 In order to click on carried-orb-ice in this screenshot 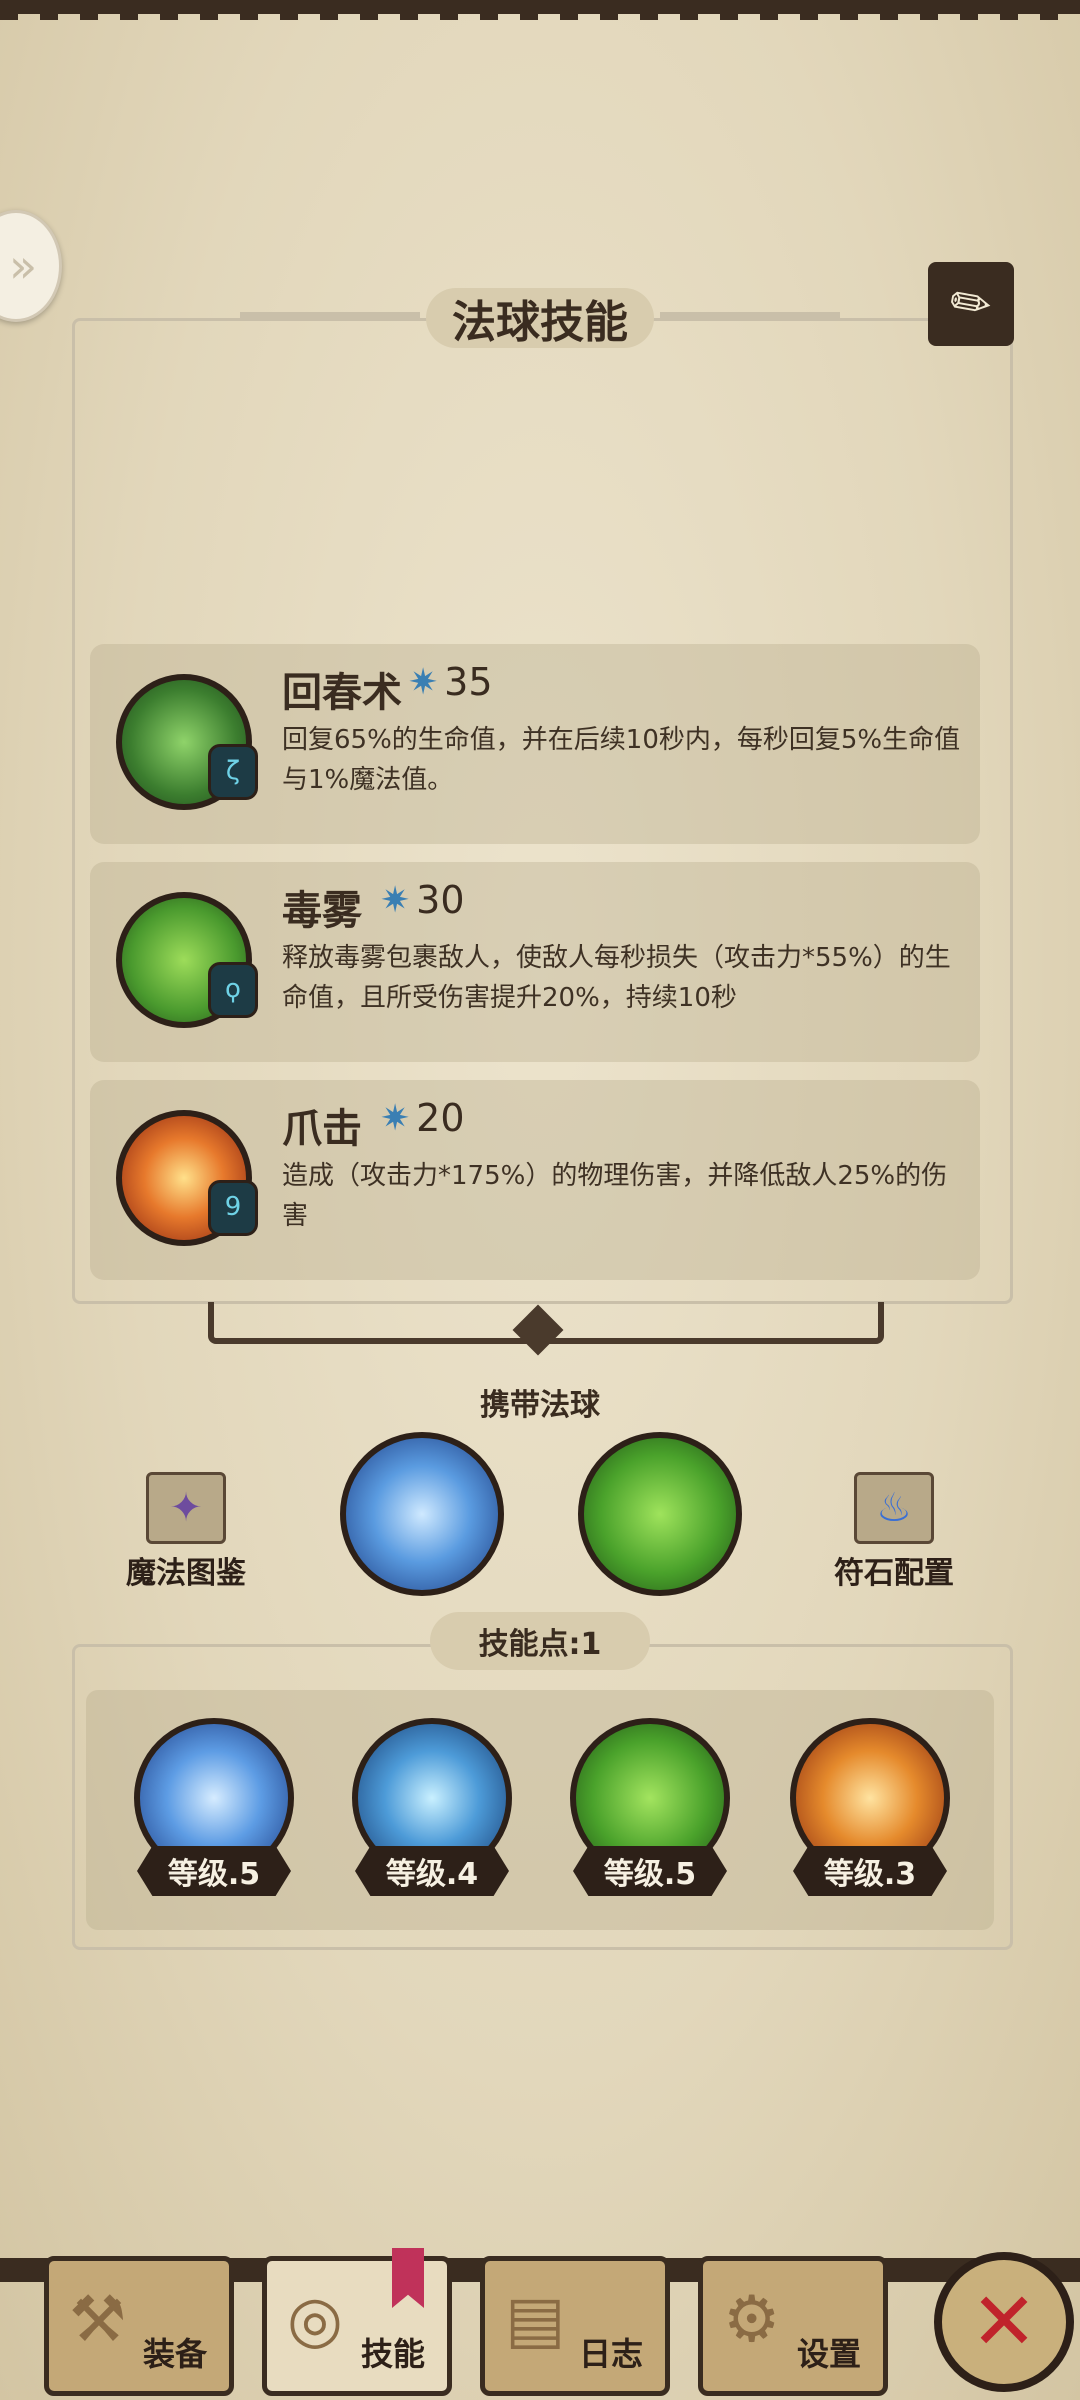, I will do `click(422, 1514)`.